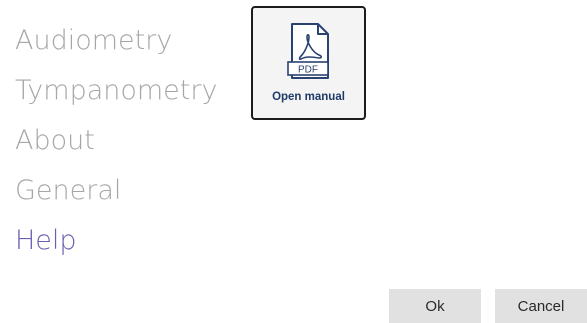 The height and width of the screenshot is (323, 587). I want to click on nav-item-about: About, so click(116, 141).